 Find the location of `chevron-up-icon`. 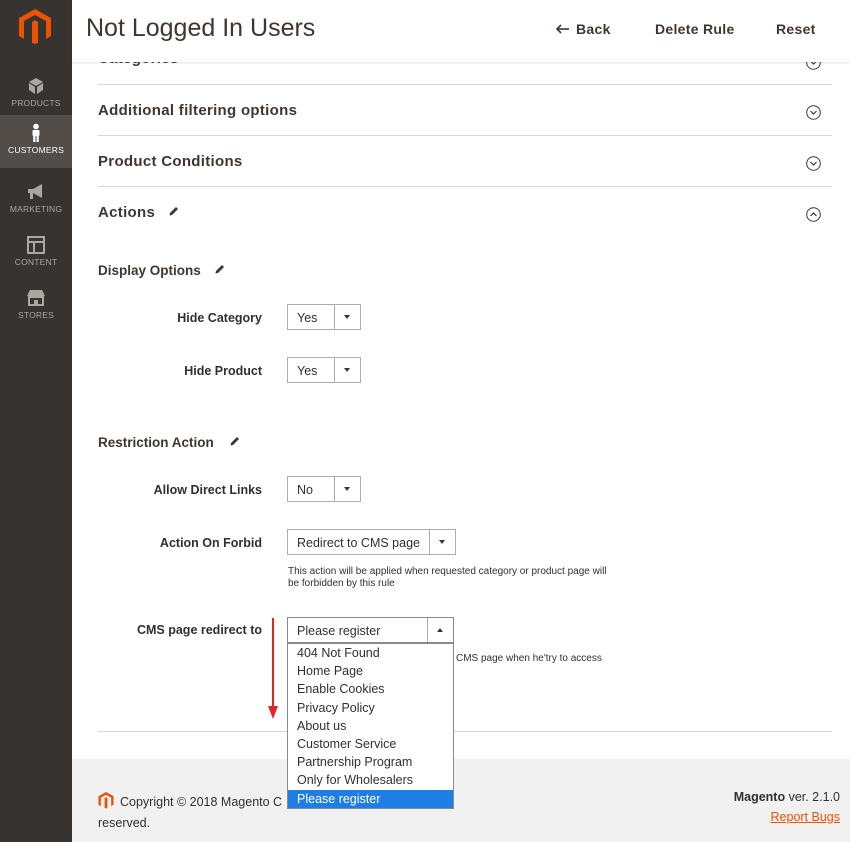

chevron-up-icon is located at coordinates (813, 214).